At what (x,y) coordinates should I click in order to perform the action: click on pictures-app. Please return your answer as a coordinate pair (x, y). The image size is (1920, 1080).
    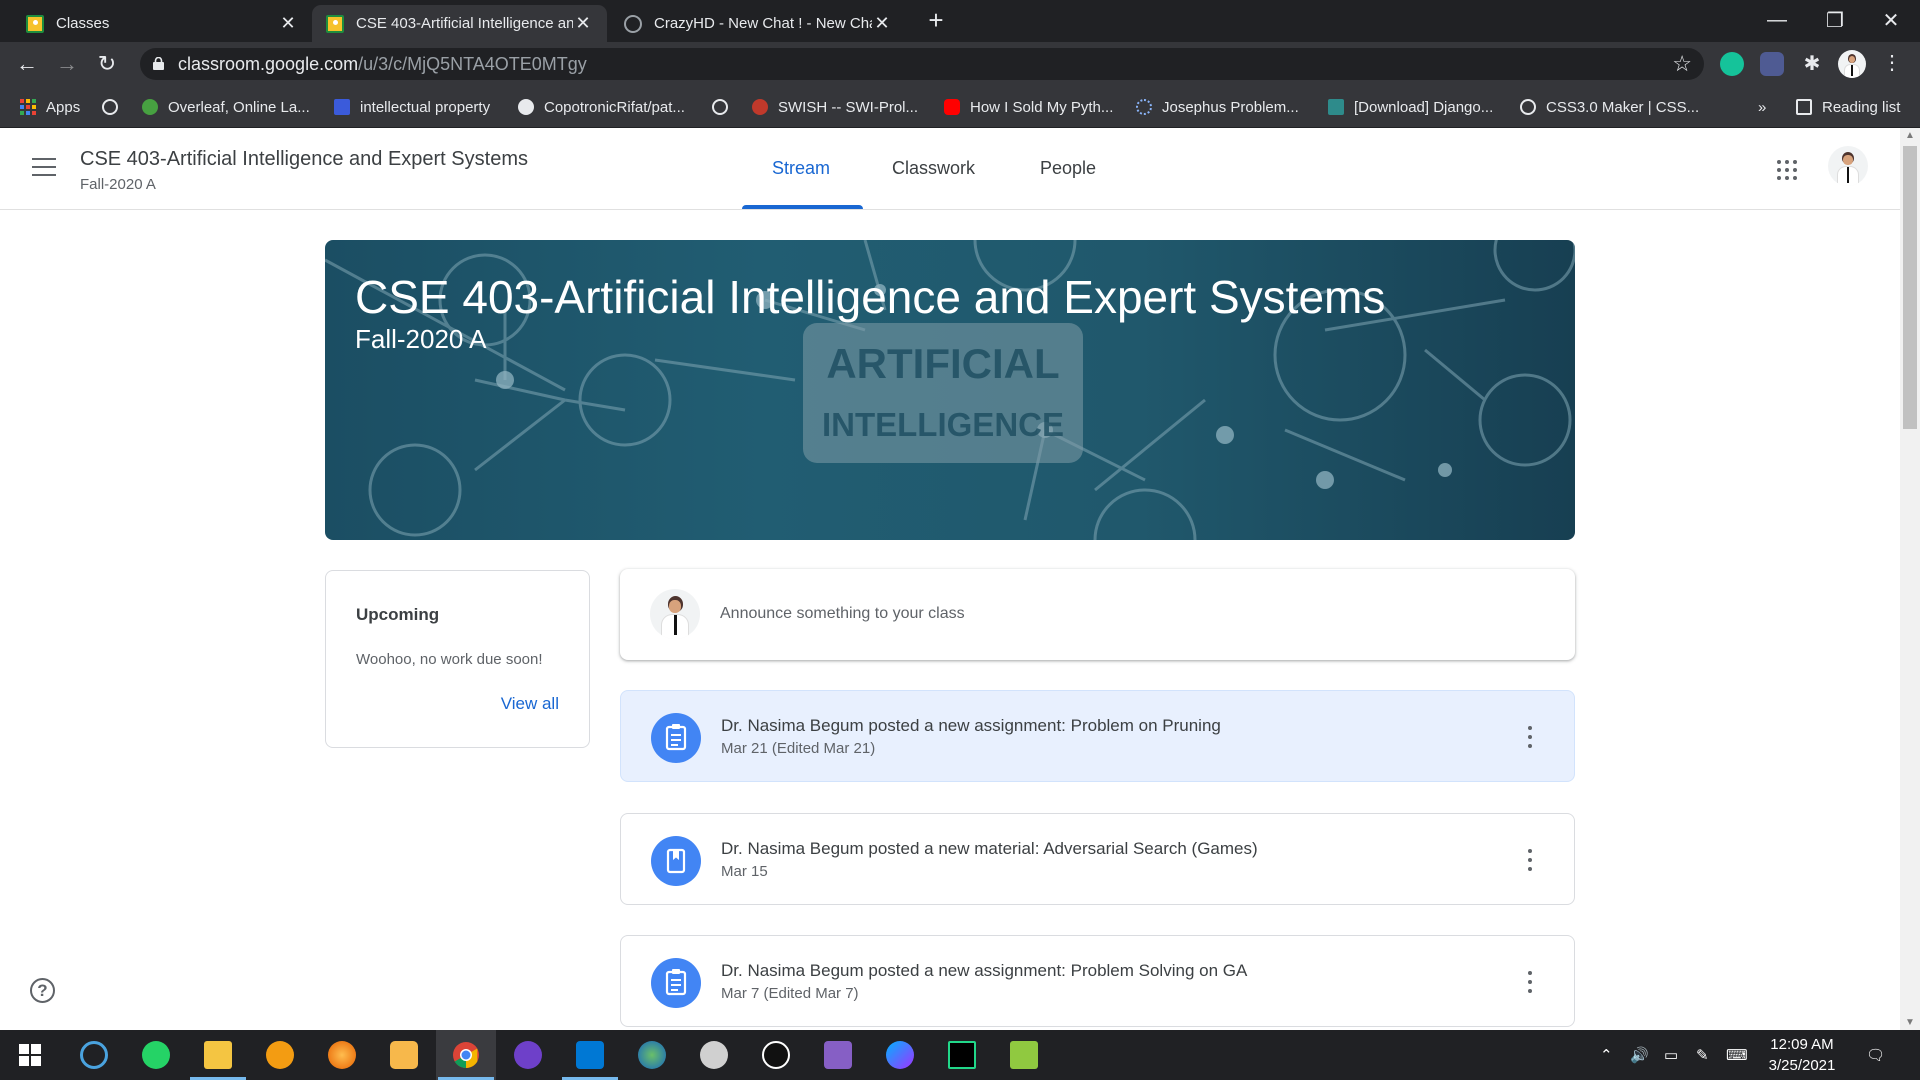
    Looking at the image, I should click on (404, 1055).